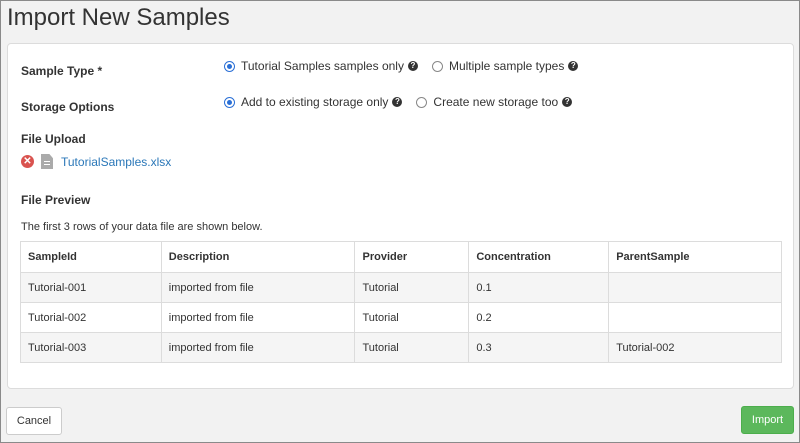 The image size is (800, 443). What do you see at coordinates (322, 66) in the screenshot?
I see `sample-type-option-label: Tutorial Samples samples only` at bounding box center [322, 66].